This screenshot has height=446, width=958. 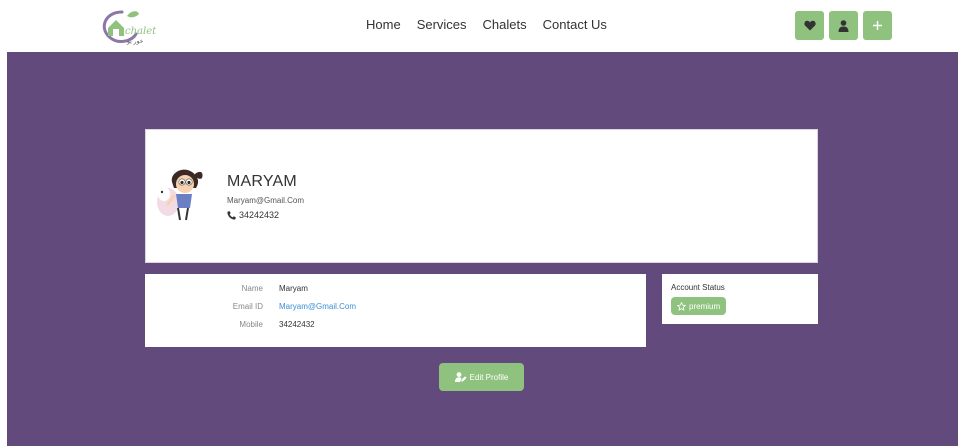 I want to click on detail-row-mobile: Mobile 34242432, so click(x=395, y=327).